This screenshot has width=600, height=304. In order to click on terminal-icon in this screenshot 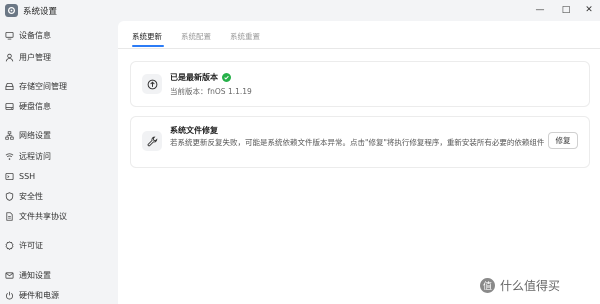, I will do `click(9, 176)`.